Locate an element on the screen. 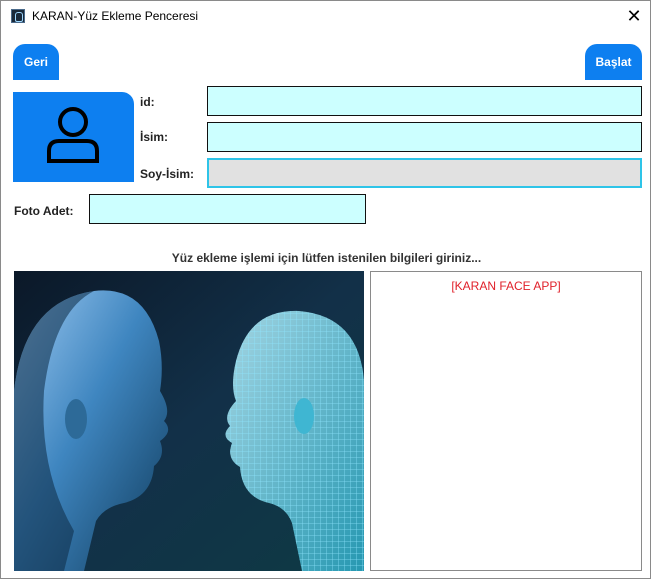 The width and height of the screenshot is (651, 579). photo-count-field is located at coordinates (227, 209).